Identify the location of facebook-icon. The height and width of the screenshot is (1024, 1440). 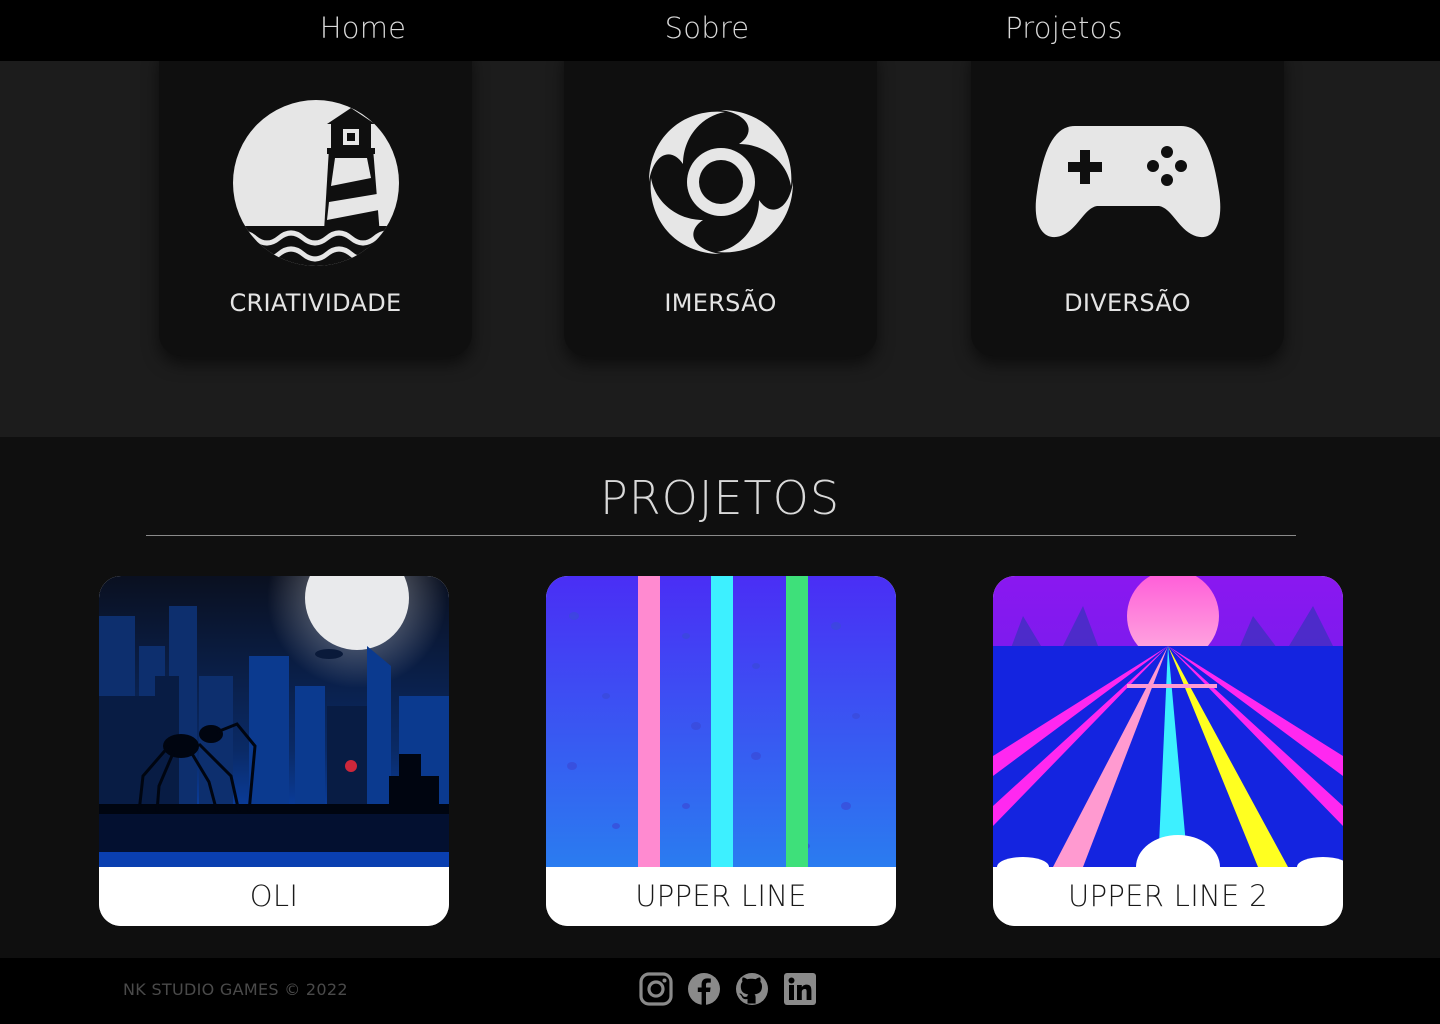
(704, 989).